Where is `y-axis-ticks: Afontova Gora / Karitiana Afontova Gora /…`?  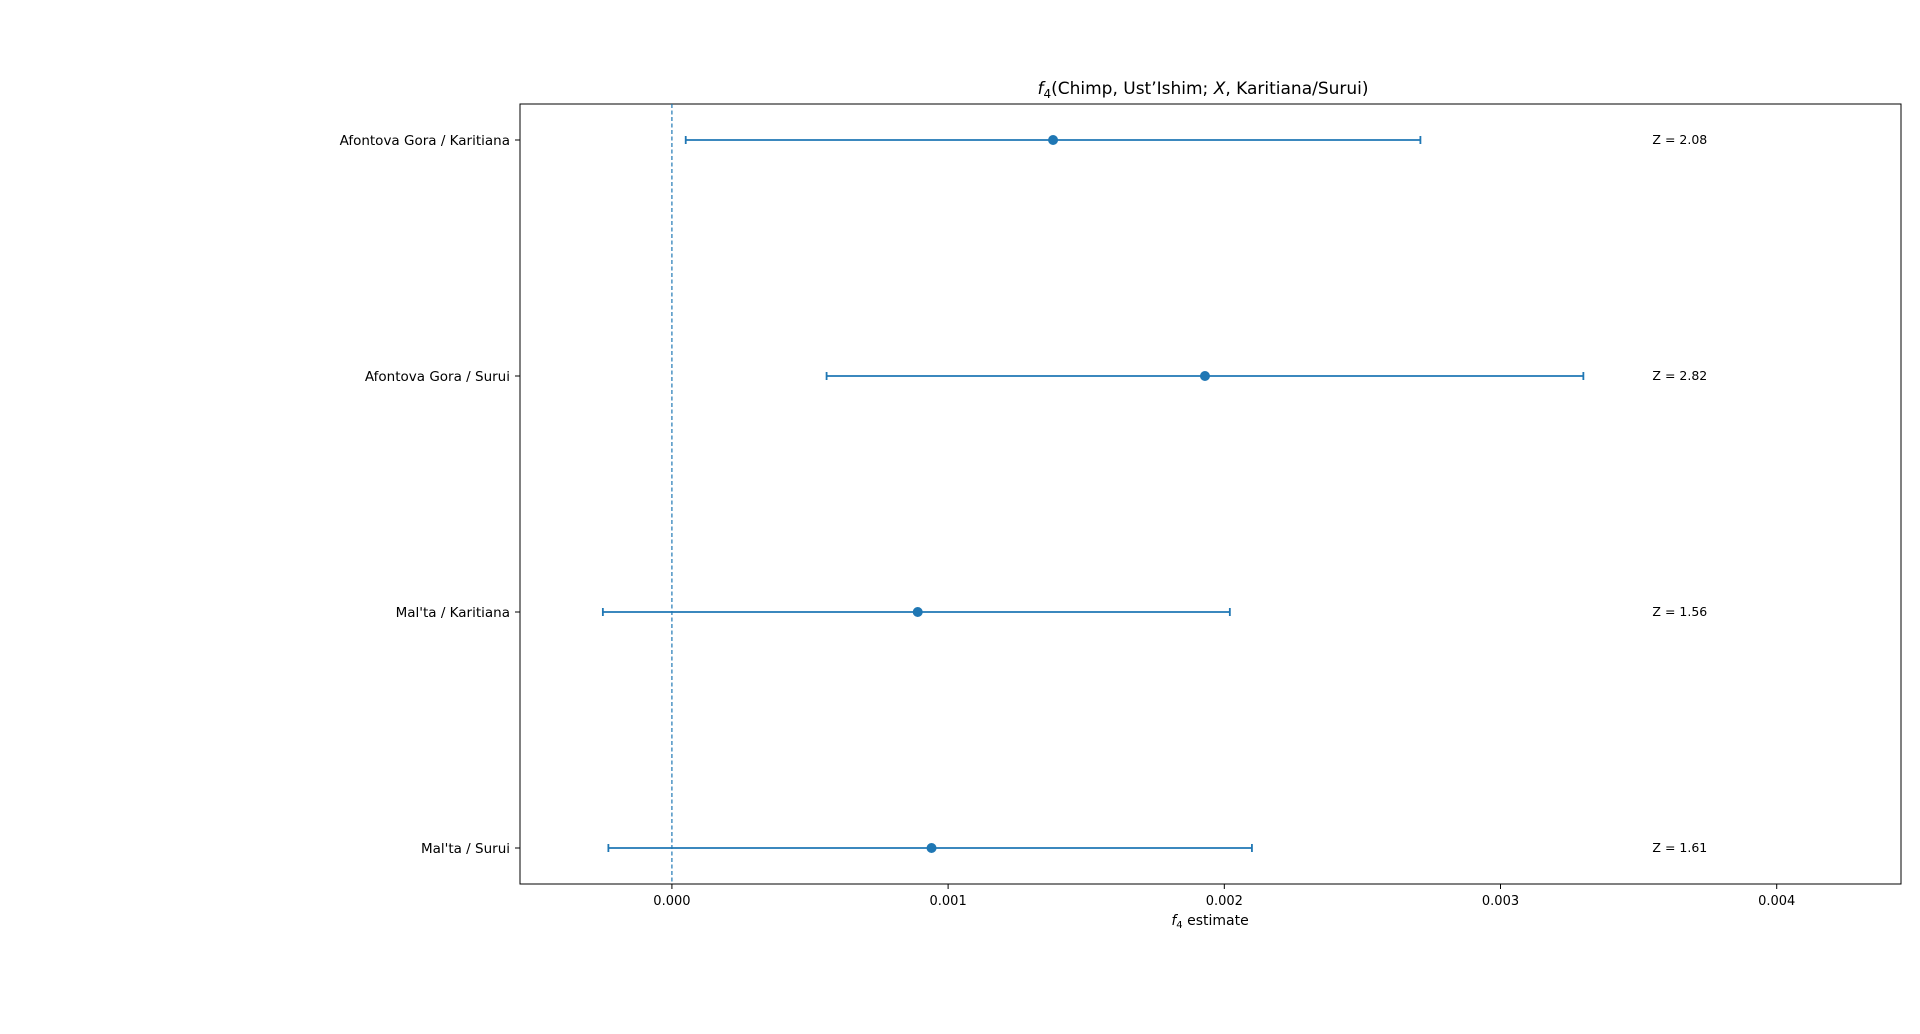 y-axis-ticks: Afontova Gora / Karitiana Afontova Gora /… is located at coordinates (430, 495).